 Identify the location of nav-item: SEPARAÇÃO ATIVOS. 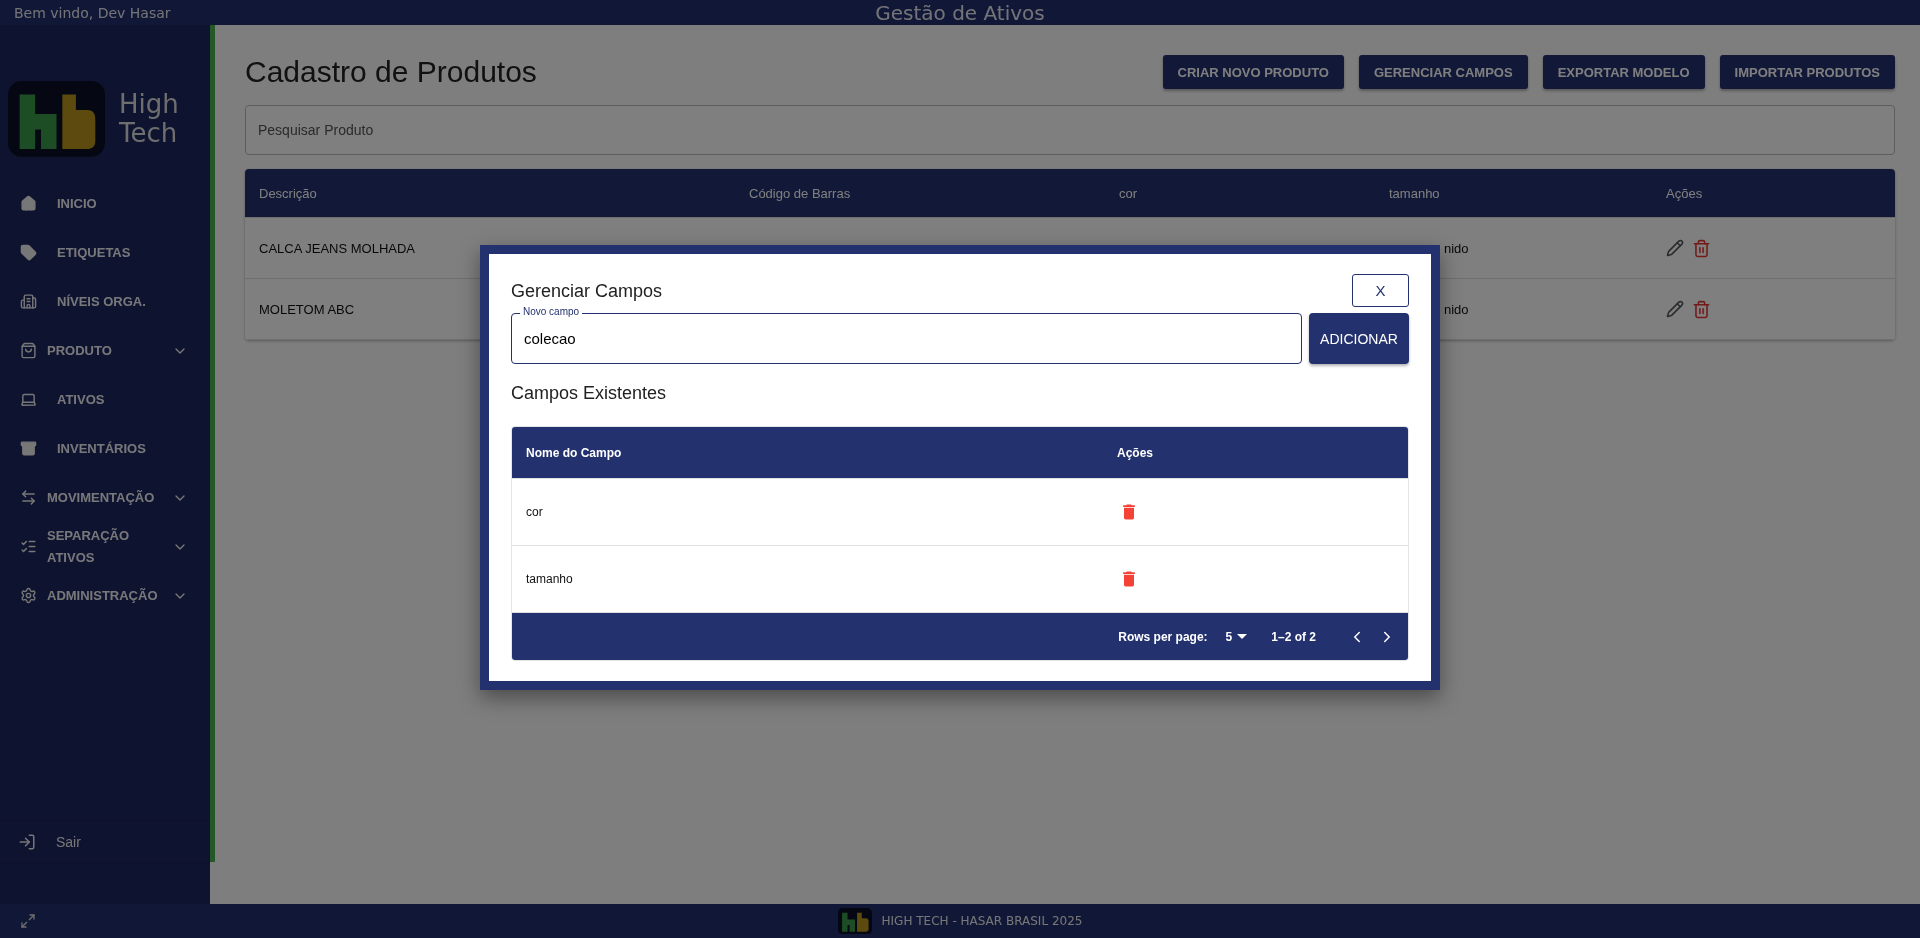
(105, 546).